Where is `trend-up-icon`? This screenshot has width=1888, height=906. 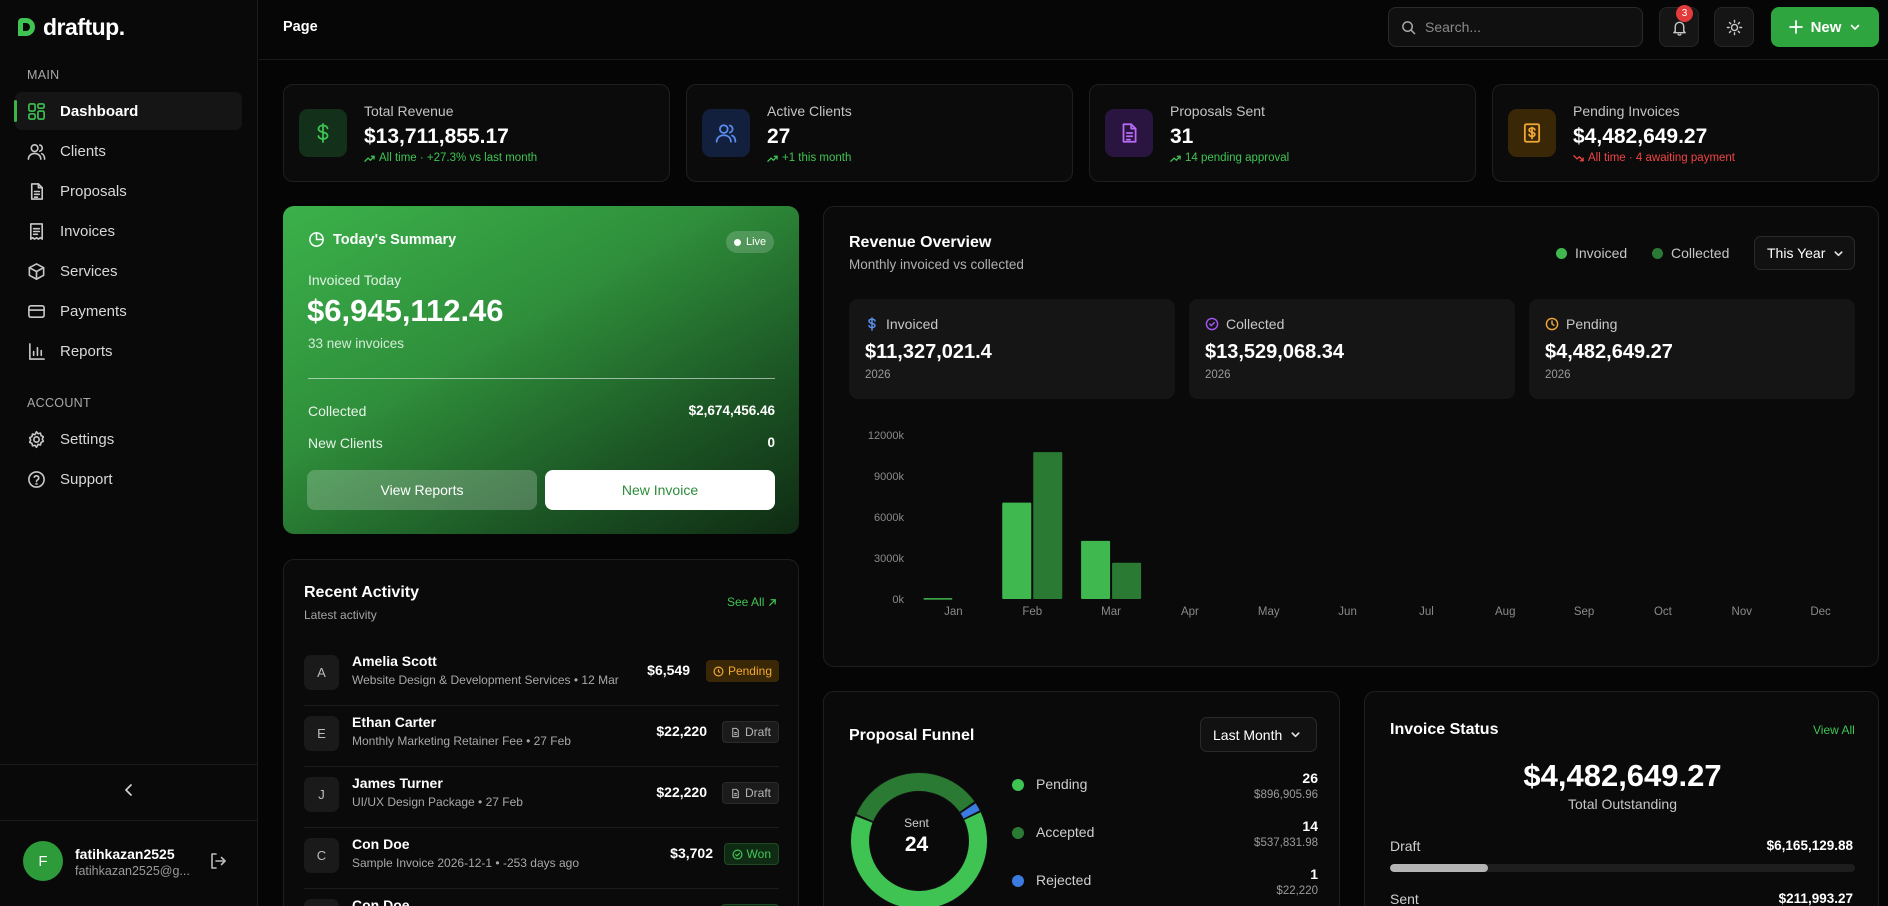
trend-up-icon is located at coordinates (772, 158).